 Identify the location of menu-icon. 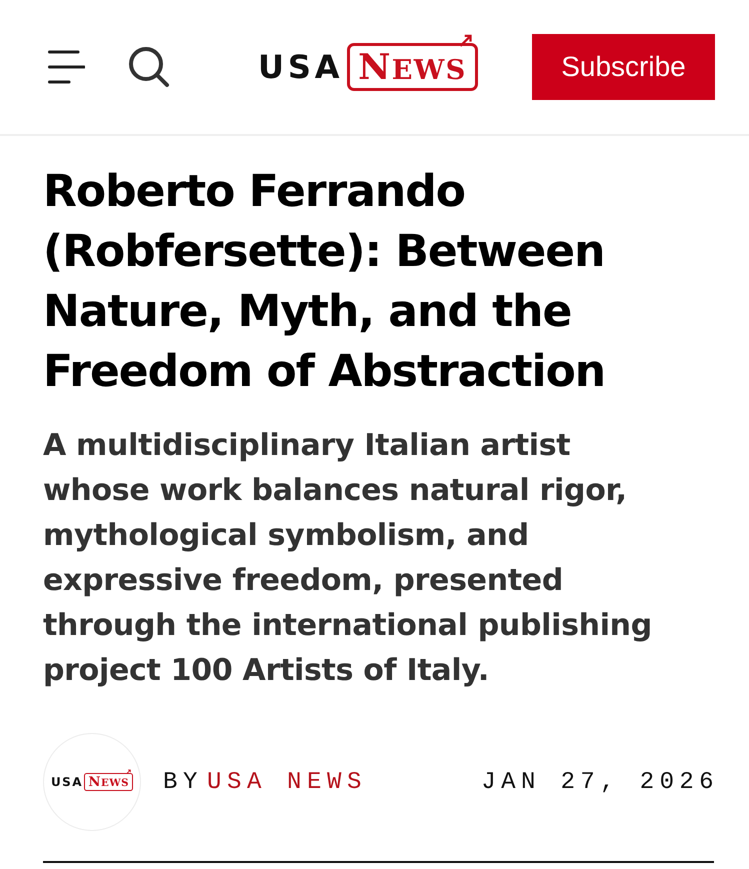
(66, 67).